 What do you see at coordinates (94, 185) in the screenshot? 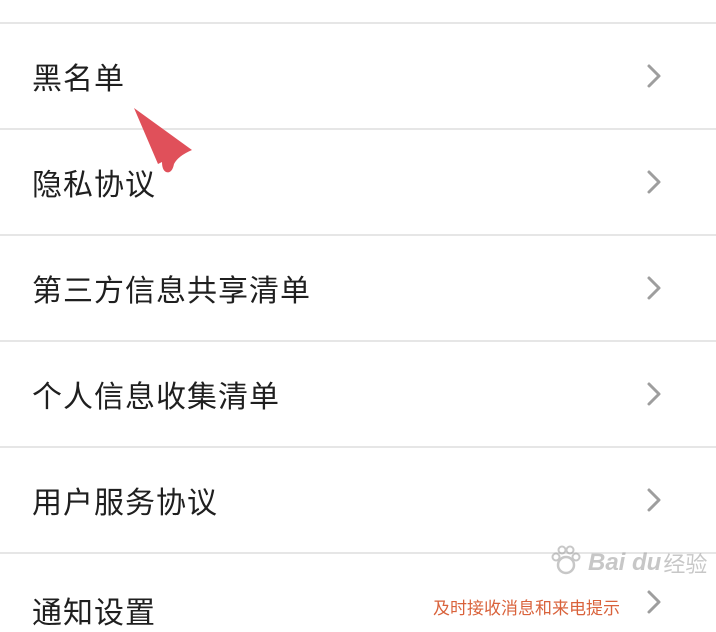
I see `menu-item-label: 隐私协议` at bounding box center [94, 185].